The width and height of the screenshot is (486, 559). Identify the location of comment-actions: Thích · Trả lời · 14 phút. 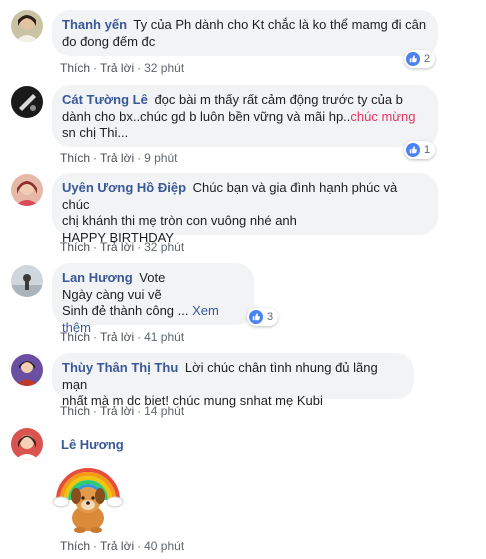
(122, 411).